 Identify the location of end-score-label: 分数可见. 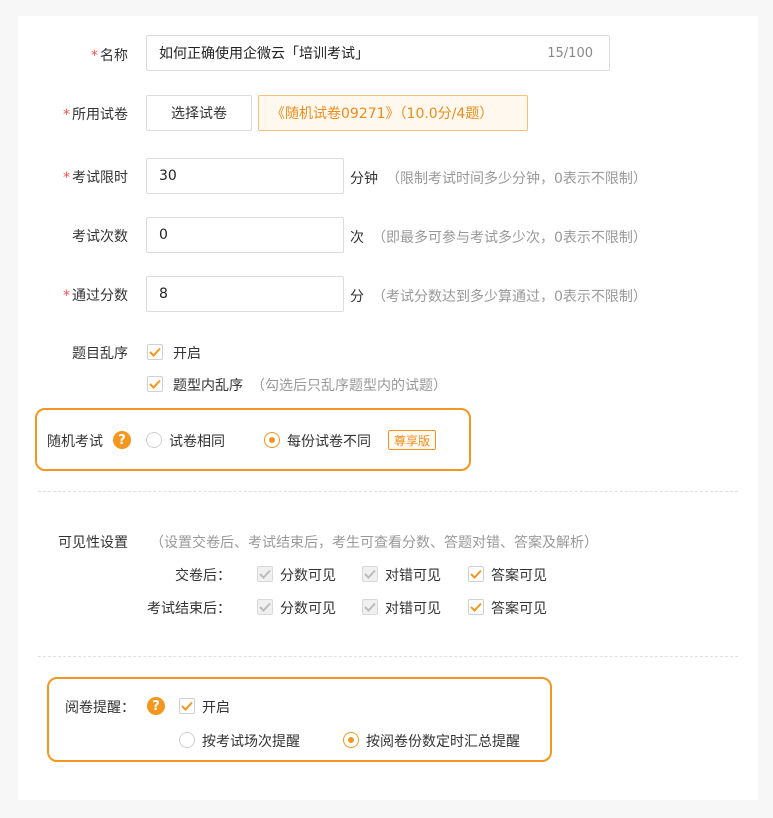
(308, 609).